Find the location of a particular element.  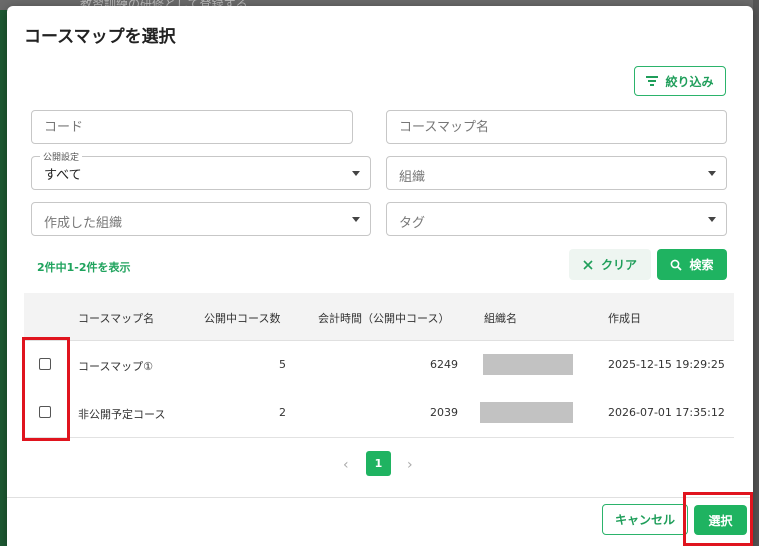

clear-button: クリア is located at coordinates (610, 264).